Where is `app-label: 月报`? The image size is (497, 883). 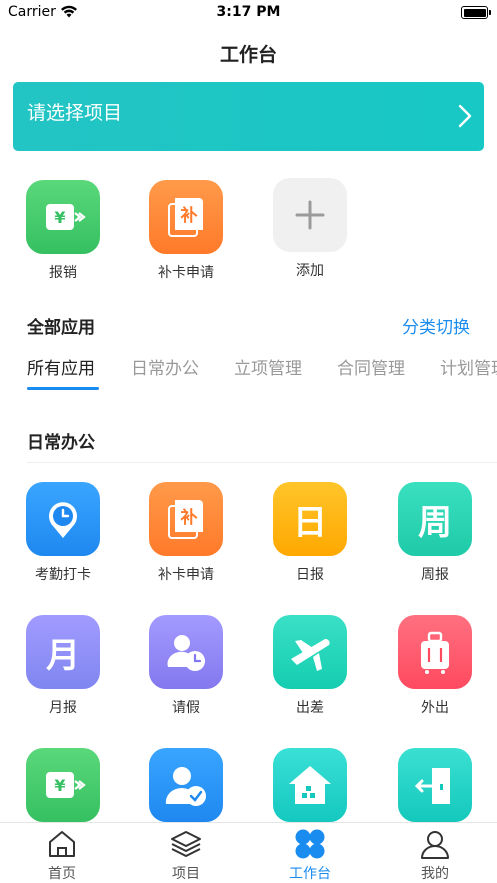
app-label: 月报 is located at coordinates (63, 708).